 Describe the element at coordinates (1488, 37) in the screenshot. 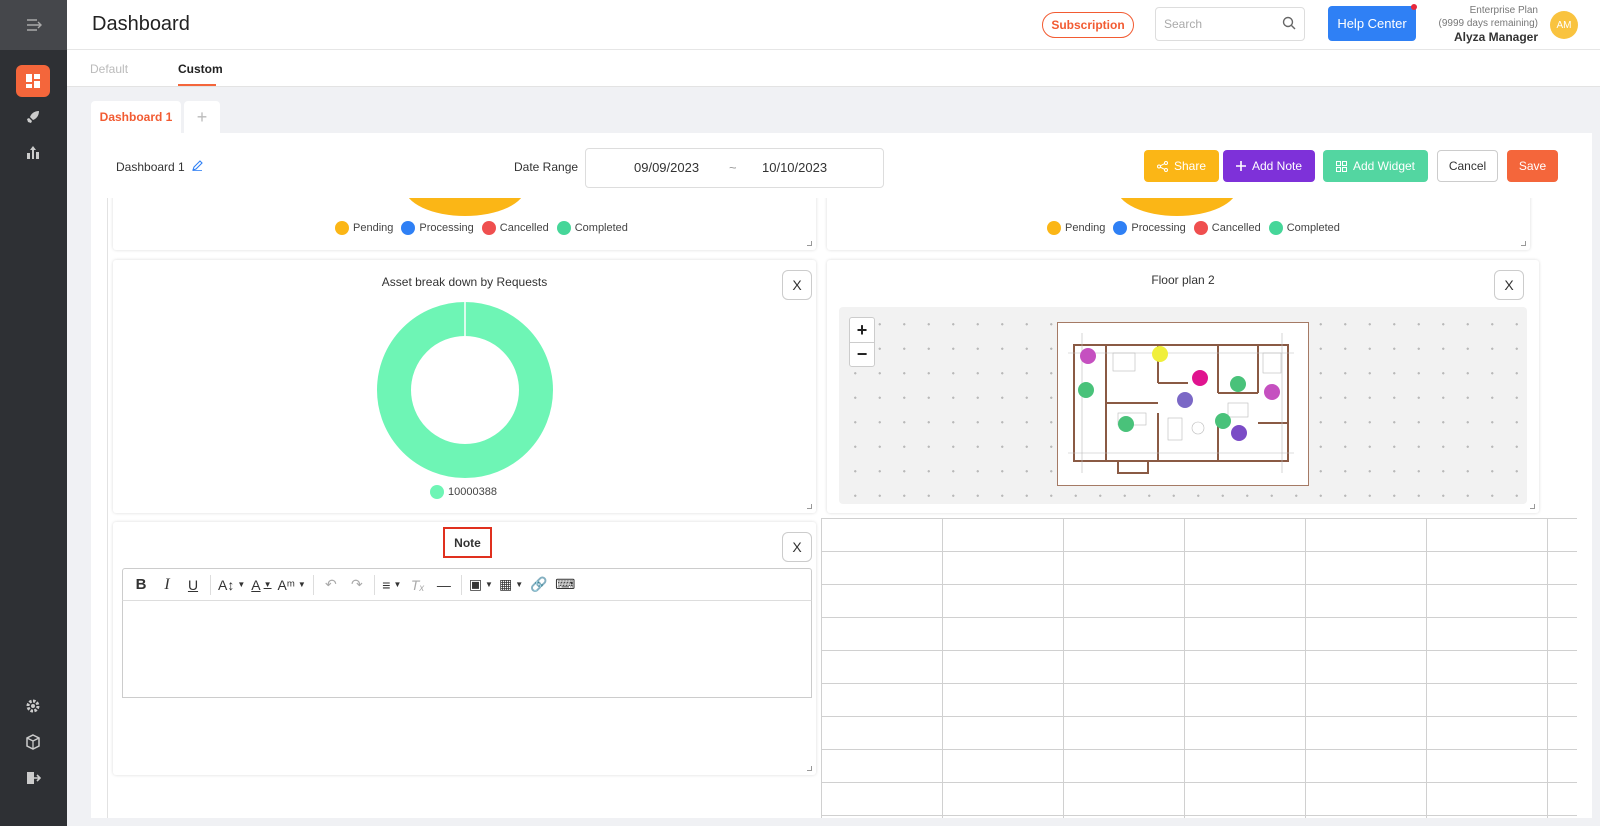

I see `user-name: Alyza Manager` at that location.